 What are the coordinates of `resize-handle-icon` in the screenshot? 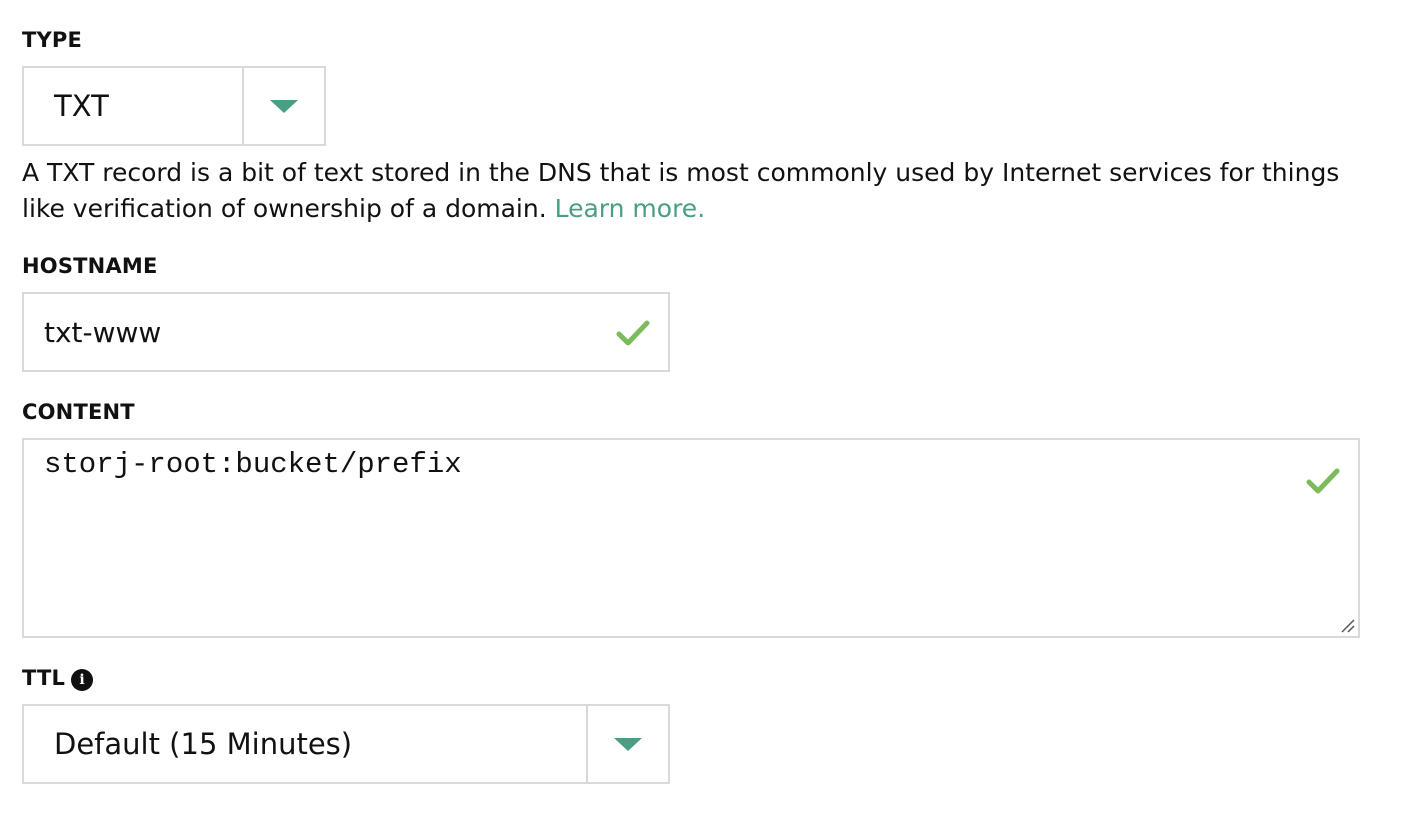 It's located at (1348, 626).